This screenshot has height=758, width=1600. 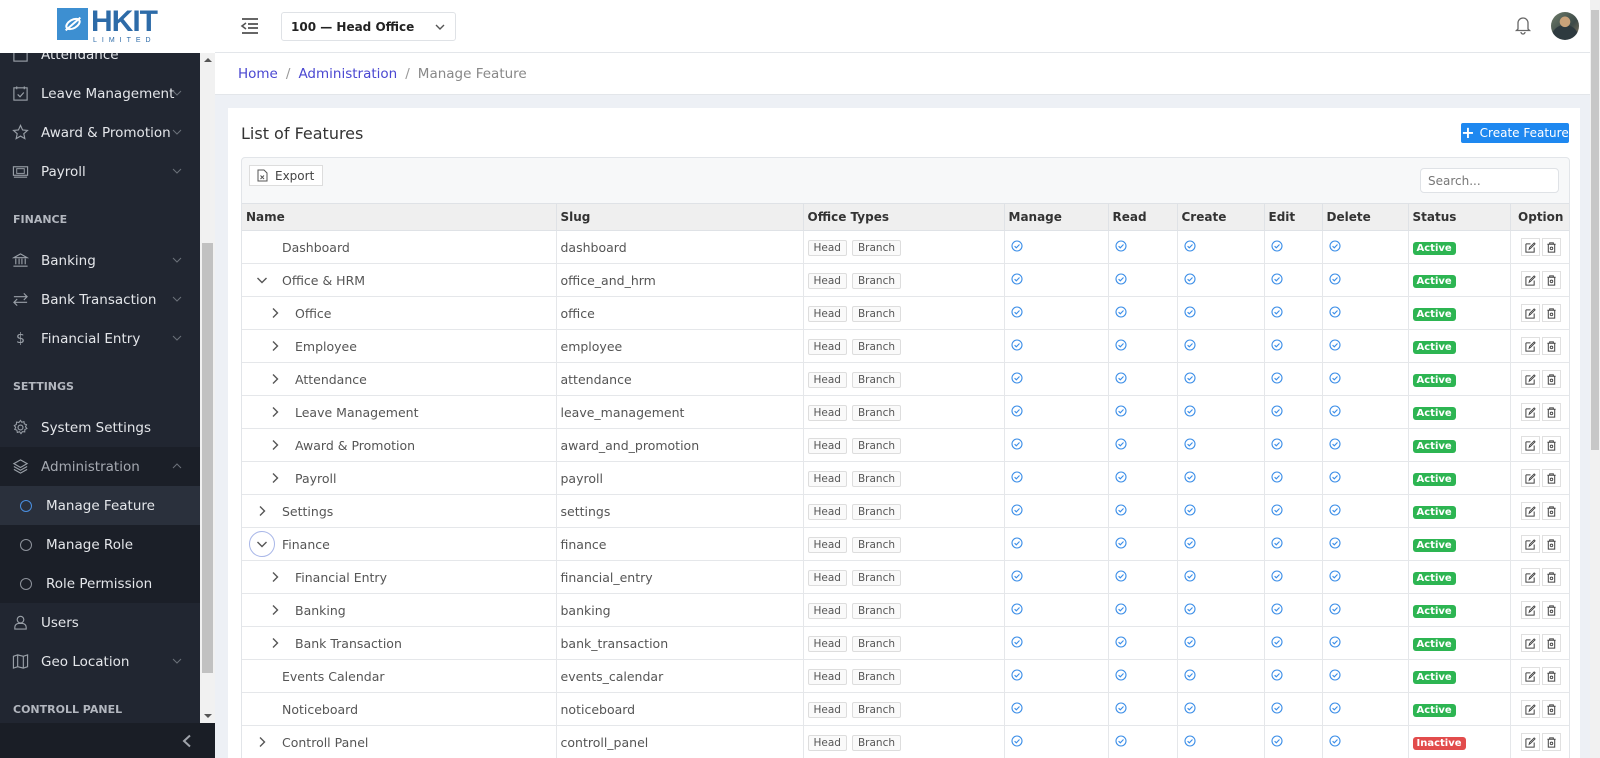 What do you see at coordinates (1365, 217) in the screenshot?
I see `column-header-delete: Delete` at bounding box center [1365, 217].